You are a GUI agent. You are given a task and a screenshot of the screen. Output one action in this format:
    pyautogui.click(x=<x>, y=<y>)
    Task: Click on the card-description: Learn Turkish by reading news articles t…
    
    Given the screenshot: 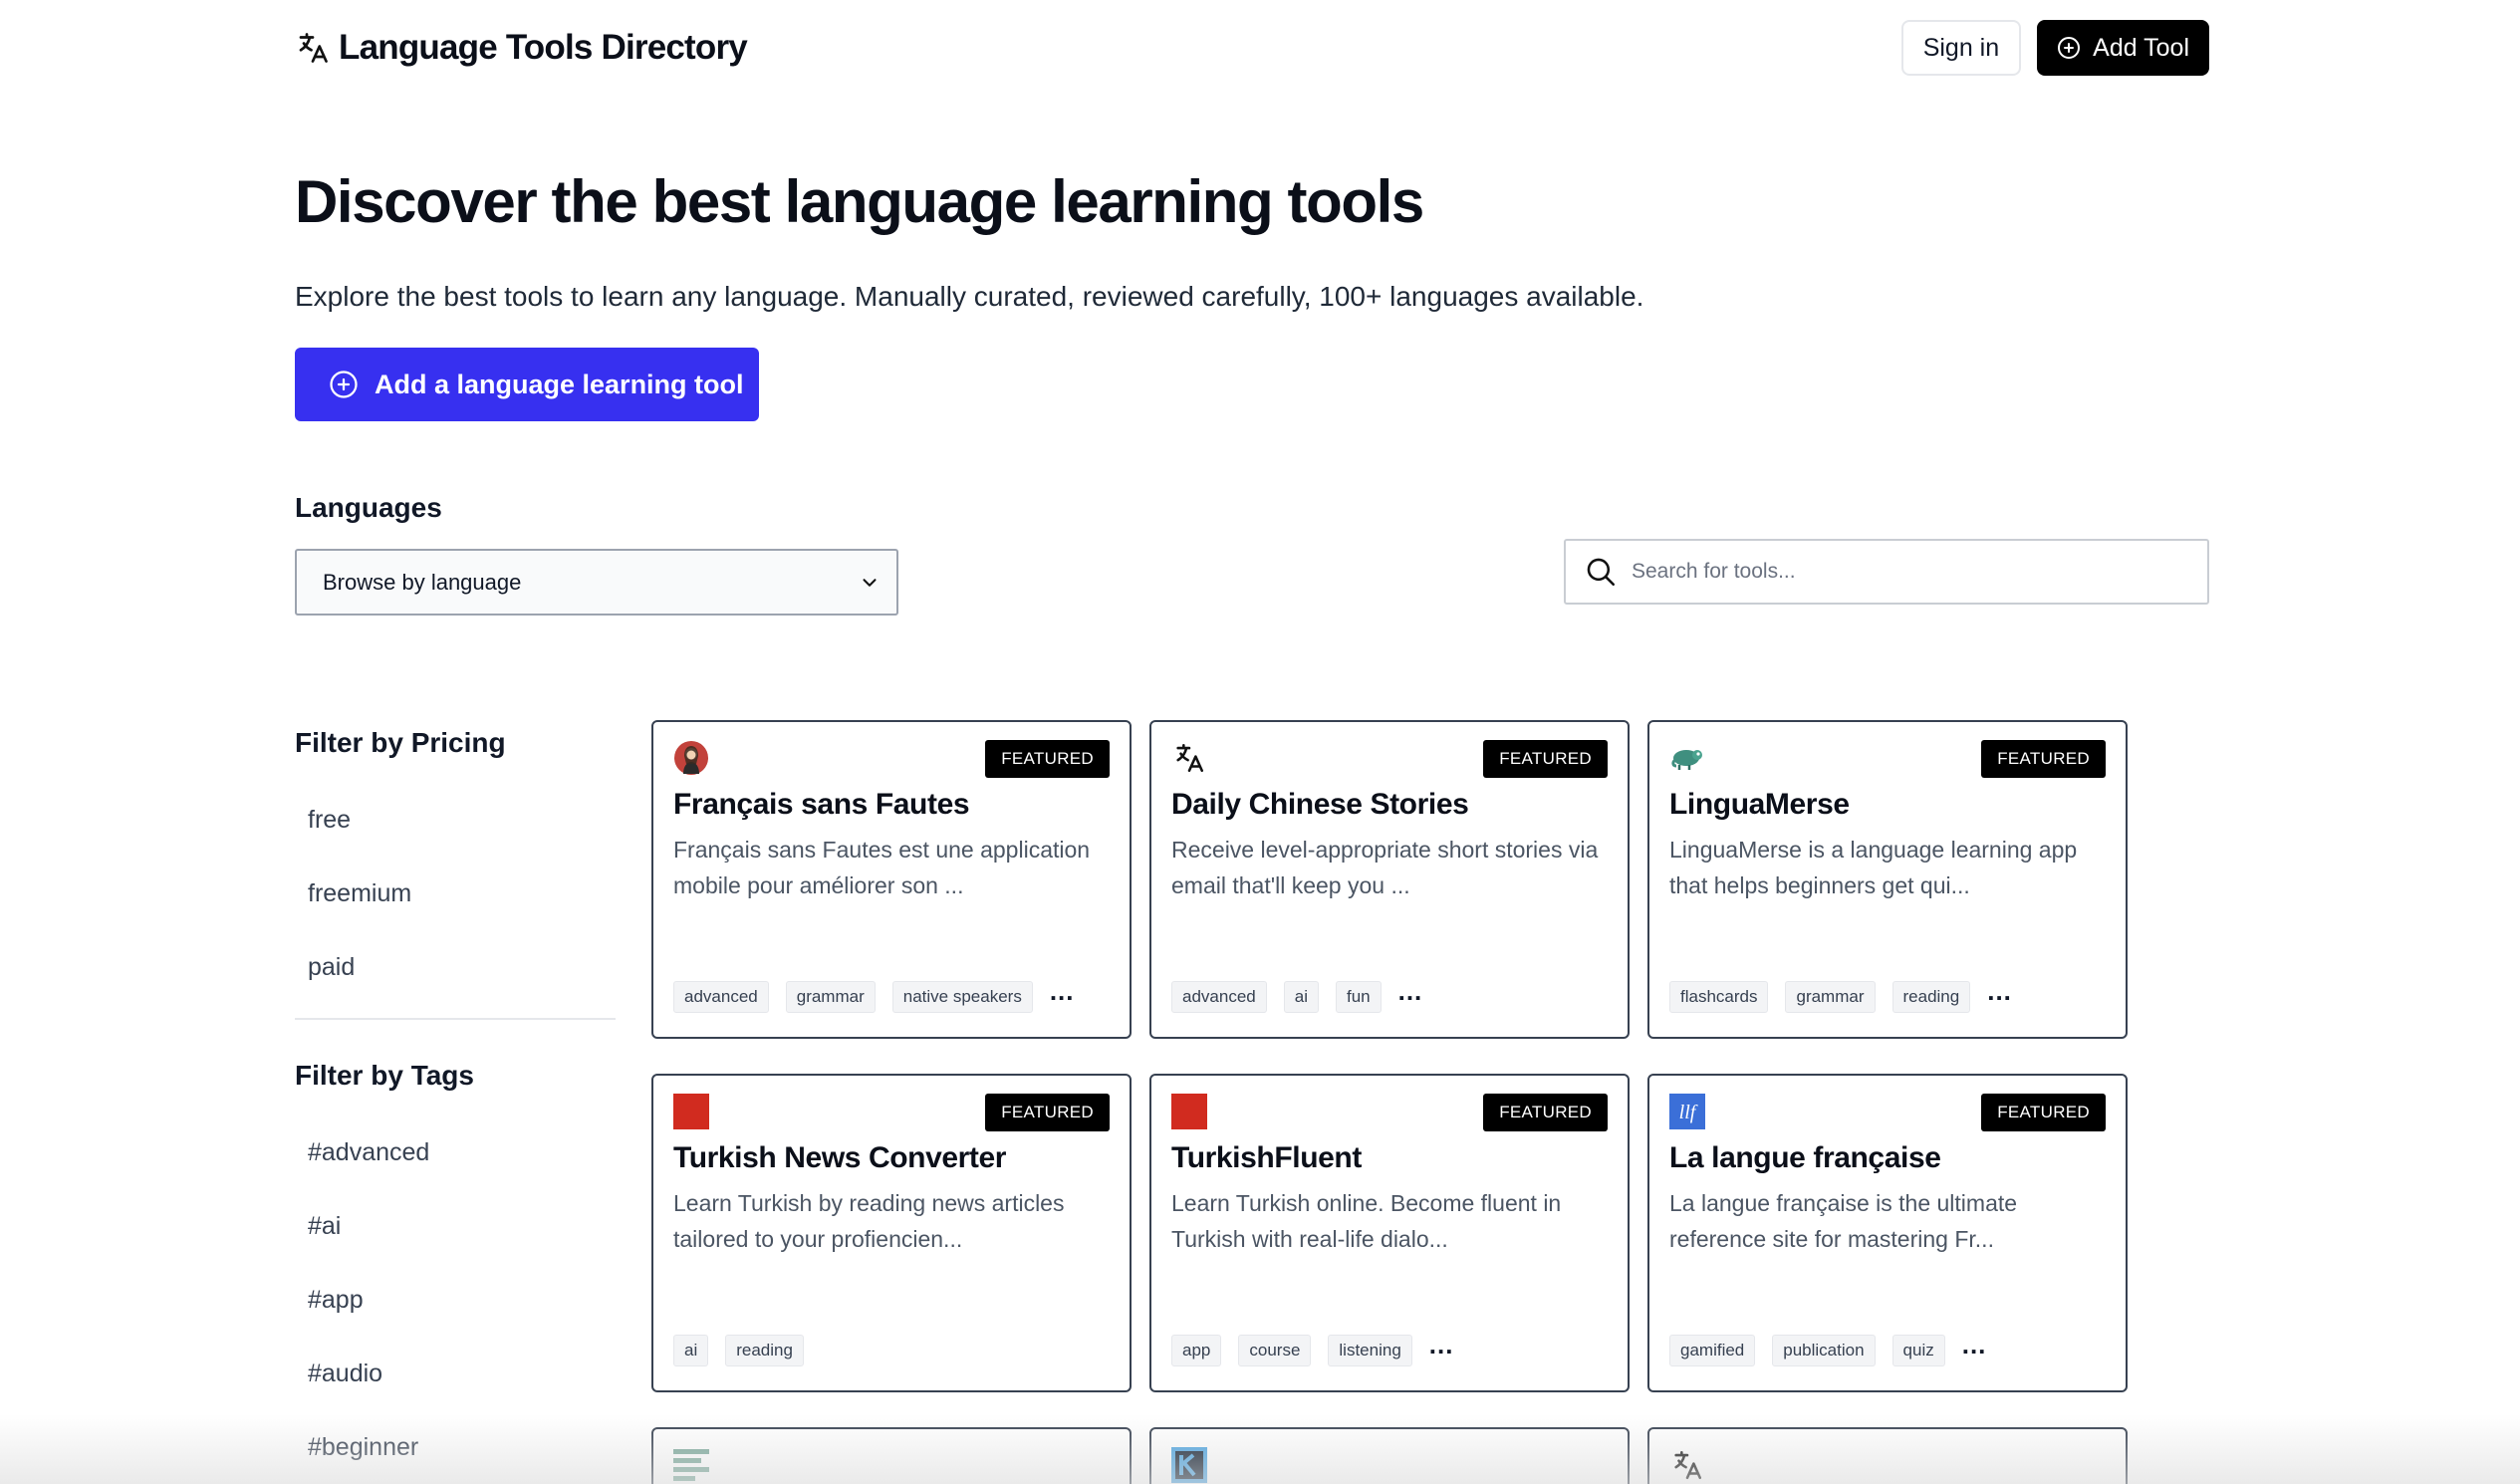 What is the action you would take?
    pyautogui.click(x=869, y=1221)
    